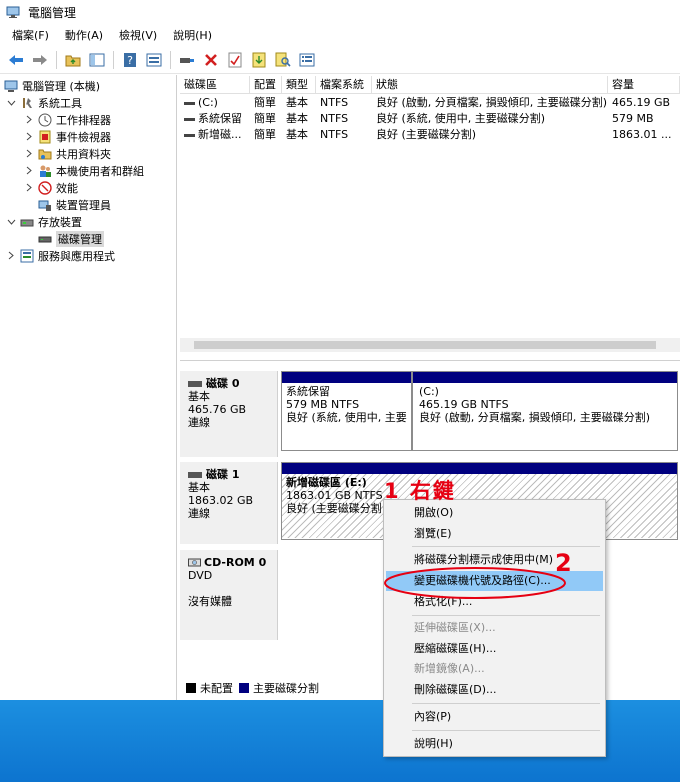 The height and width of the screenshot is (782, 680). What do you see at coordinates (73, 60) in the screenshot?
I see `folder-up-icon` at bounding box center [73, 60].